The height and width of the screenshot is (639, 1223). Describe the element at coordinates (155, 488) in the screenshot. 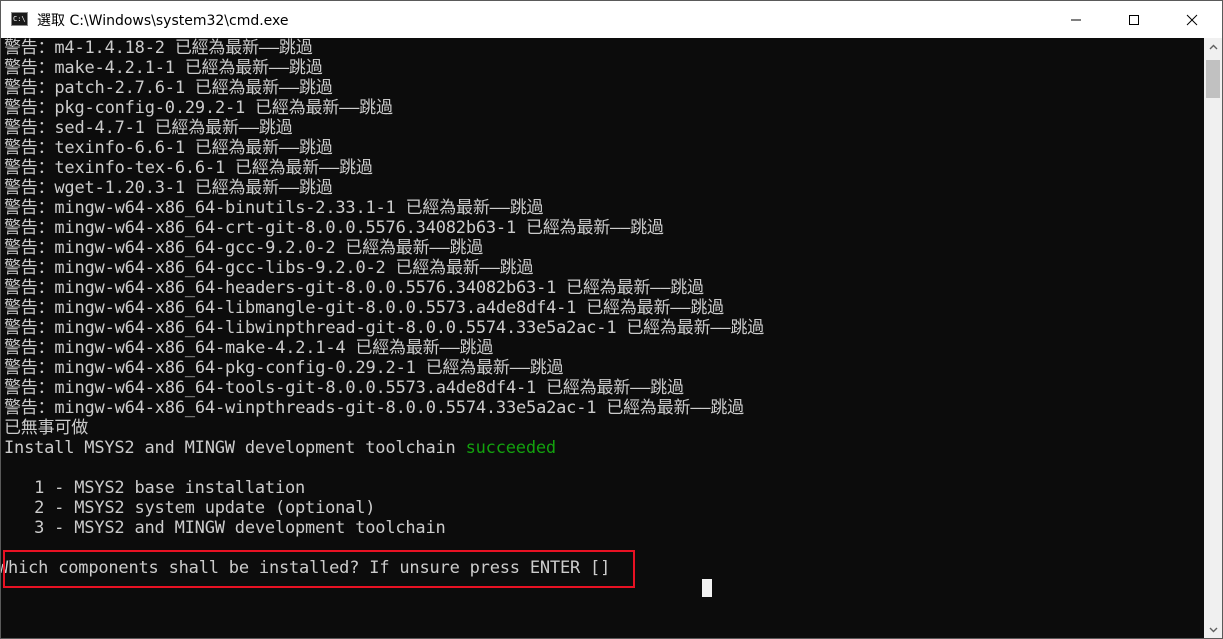

I see `option-line: 1 - MSYS2 base installation` at that location.